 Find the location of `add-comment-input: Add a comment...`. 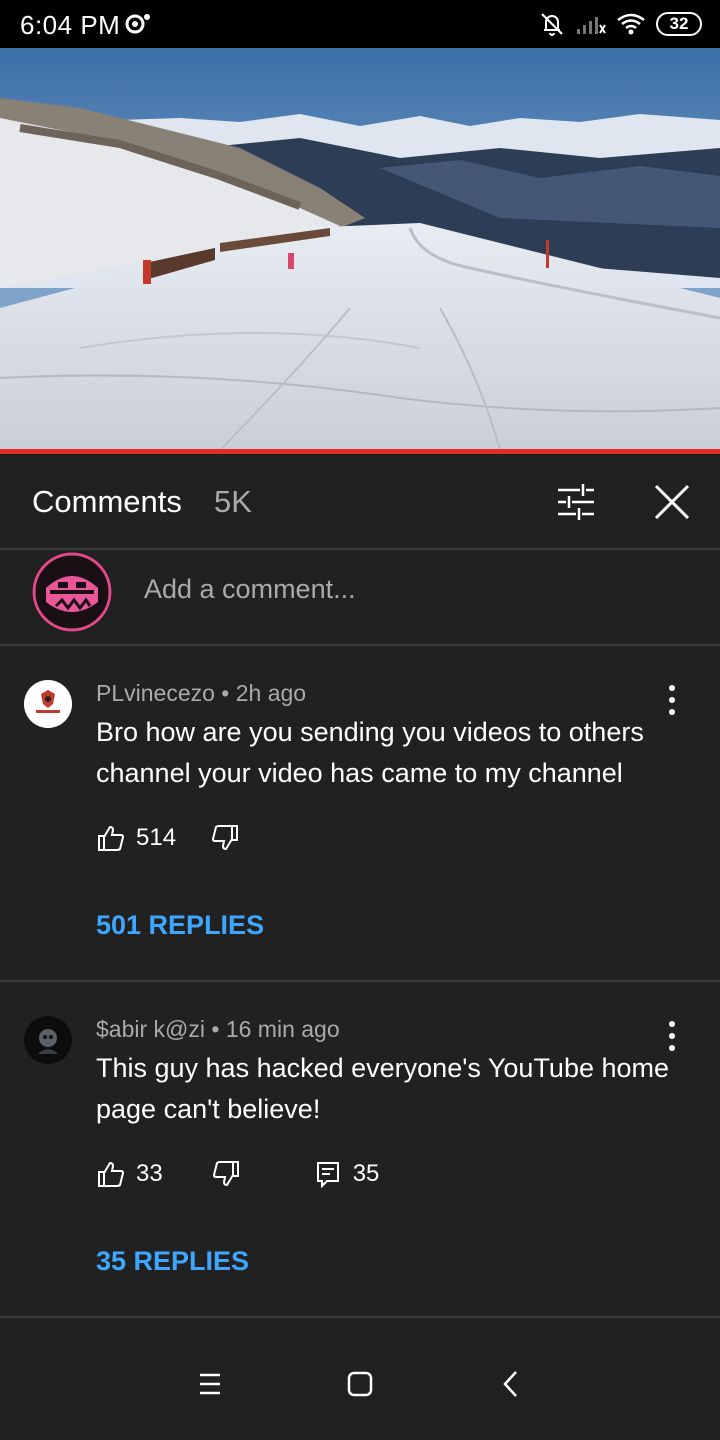

add-comment-input: Add a comment... is located at coordinates (250, 589).